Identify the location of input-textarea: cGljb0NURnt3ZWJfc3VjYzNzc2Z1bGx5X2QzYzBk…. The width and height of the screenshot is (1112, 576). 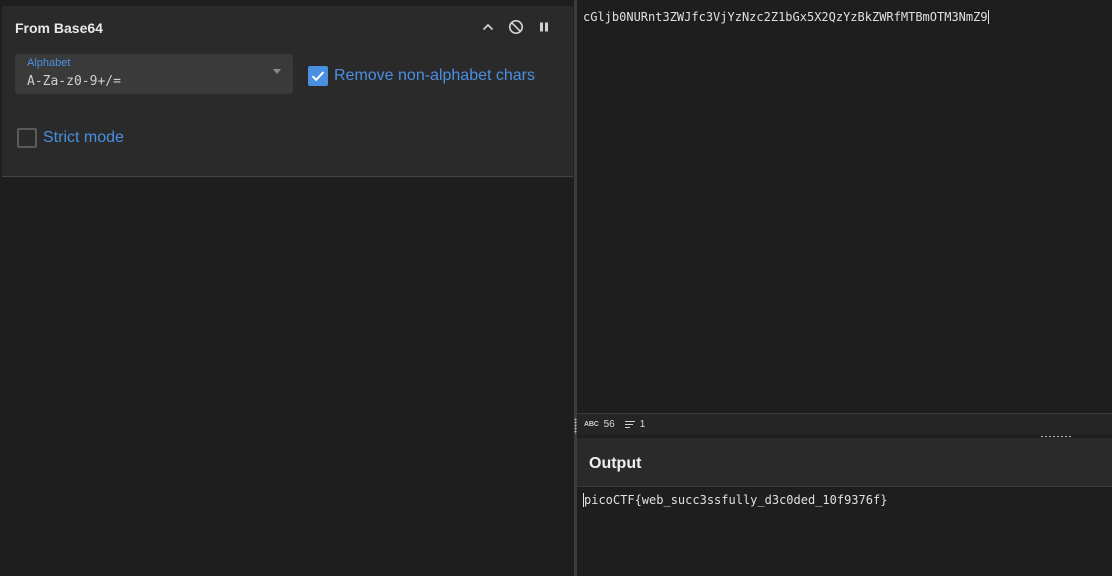
(786, 17).